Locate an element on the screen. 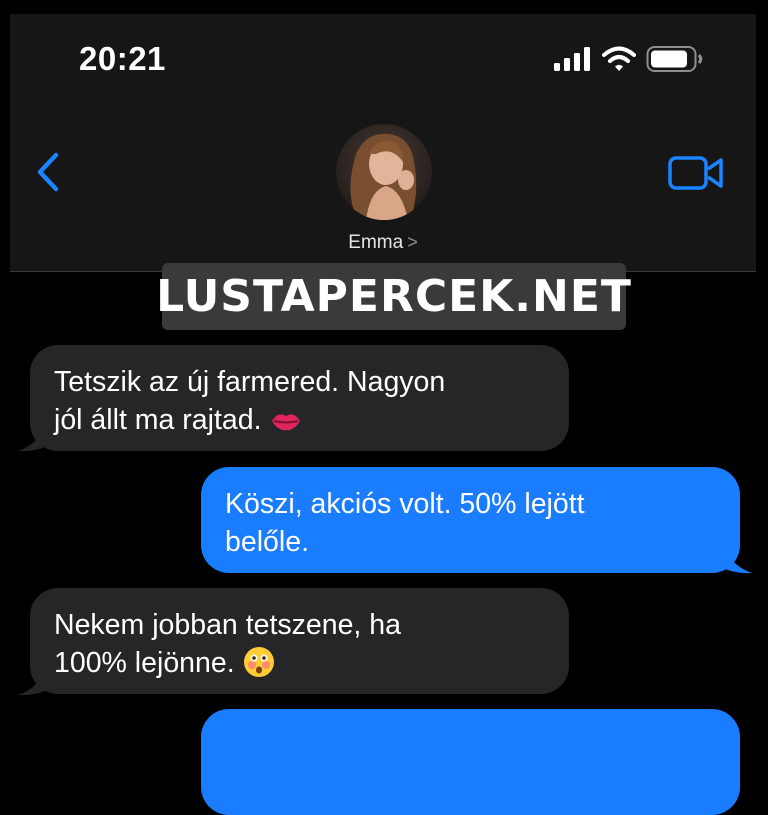  wifi-icon is located at coordinates (619, 58).